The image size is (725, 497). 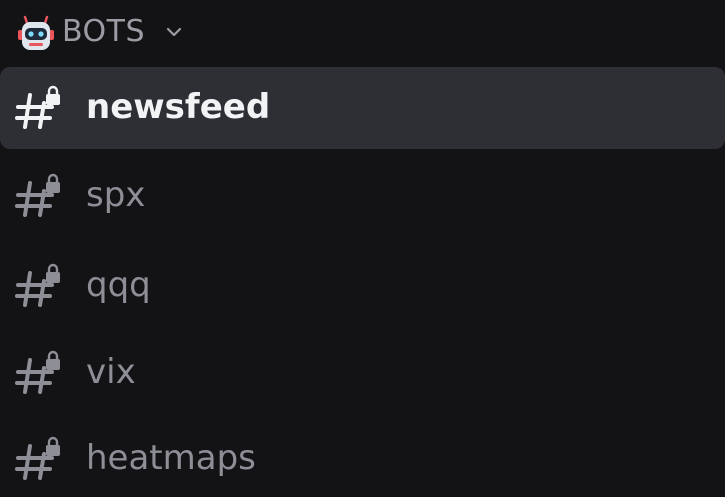 What do you see at coordinates (118, 285) in the screenshot?
I see `channel-label: qqq` at bounding box center [118, 285].